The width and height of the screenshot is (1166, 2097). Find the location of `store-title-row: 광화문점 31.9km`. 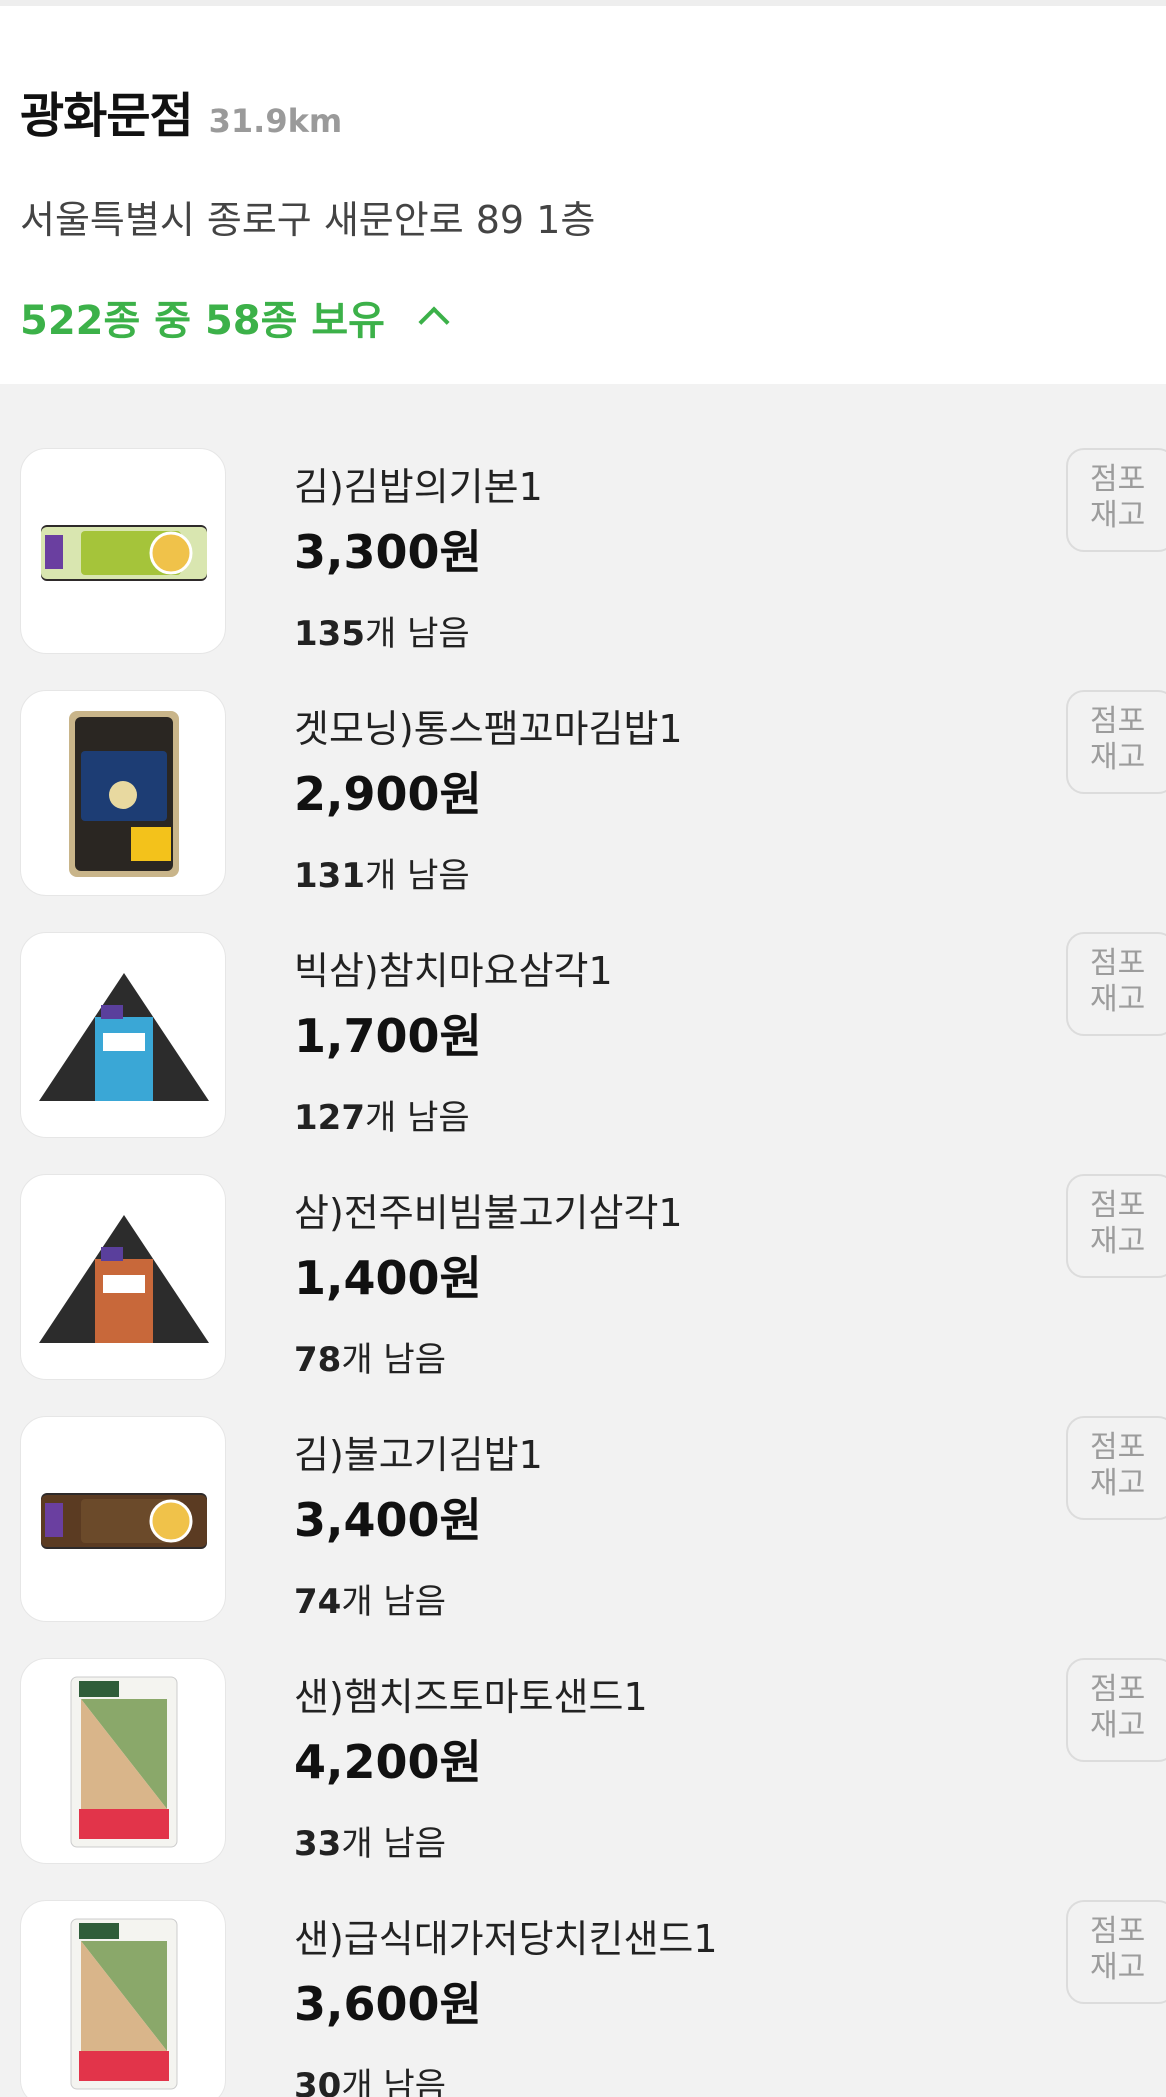

store-title-row: 광화문점 31.9km is located at coordinates (593, 111).